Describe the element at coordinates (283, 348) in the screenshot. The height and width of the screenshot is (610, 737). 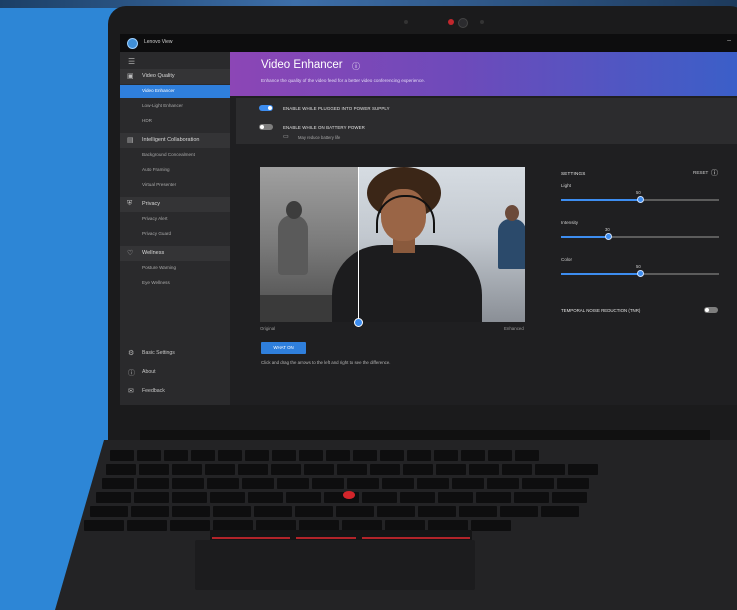
I see `what-on-button: WHAT ON` at that location.